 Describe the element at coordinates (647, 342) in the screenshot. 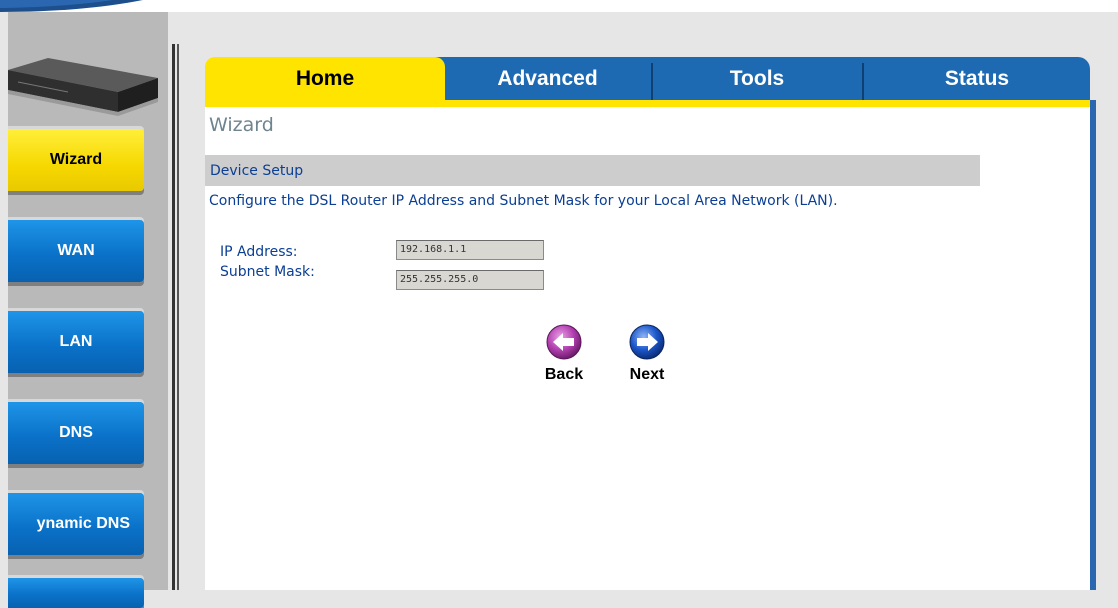

I see `next-arrow-icon` at that location.